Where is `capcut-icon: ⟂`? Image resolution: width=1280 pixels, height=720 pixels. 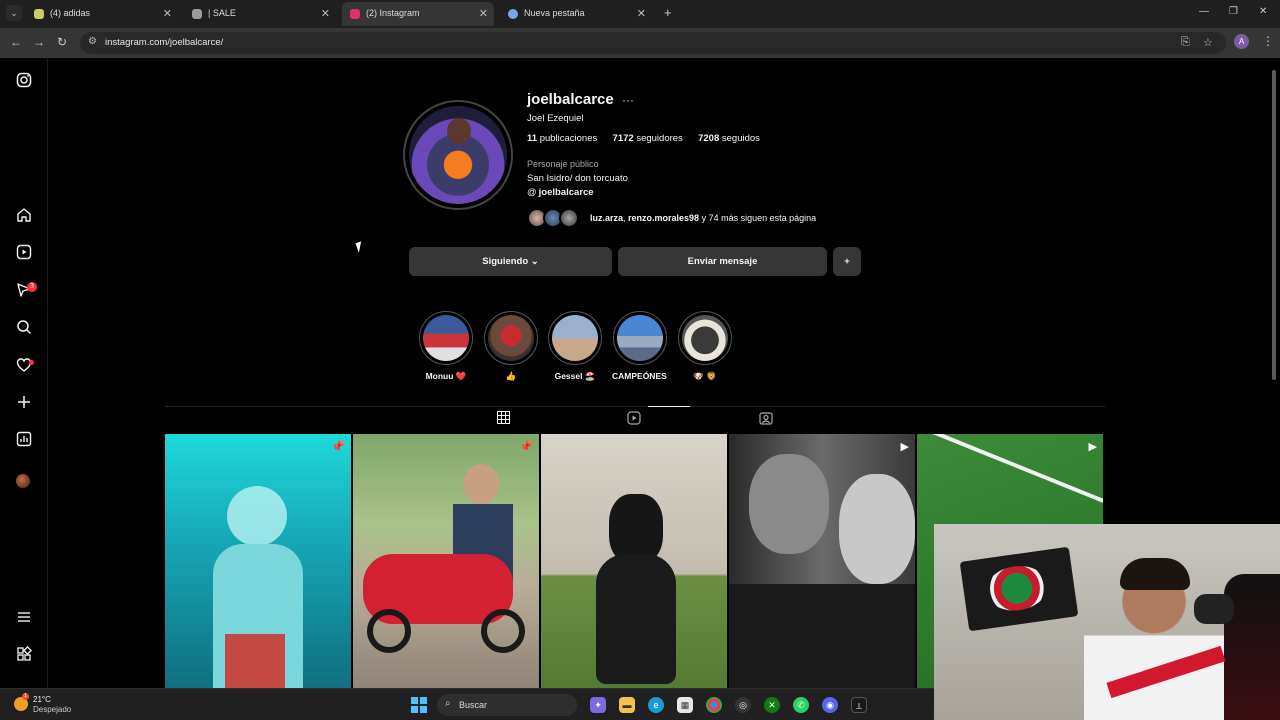 capcut-icon: ⟂ is located at coordinates (859, 705).